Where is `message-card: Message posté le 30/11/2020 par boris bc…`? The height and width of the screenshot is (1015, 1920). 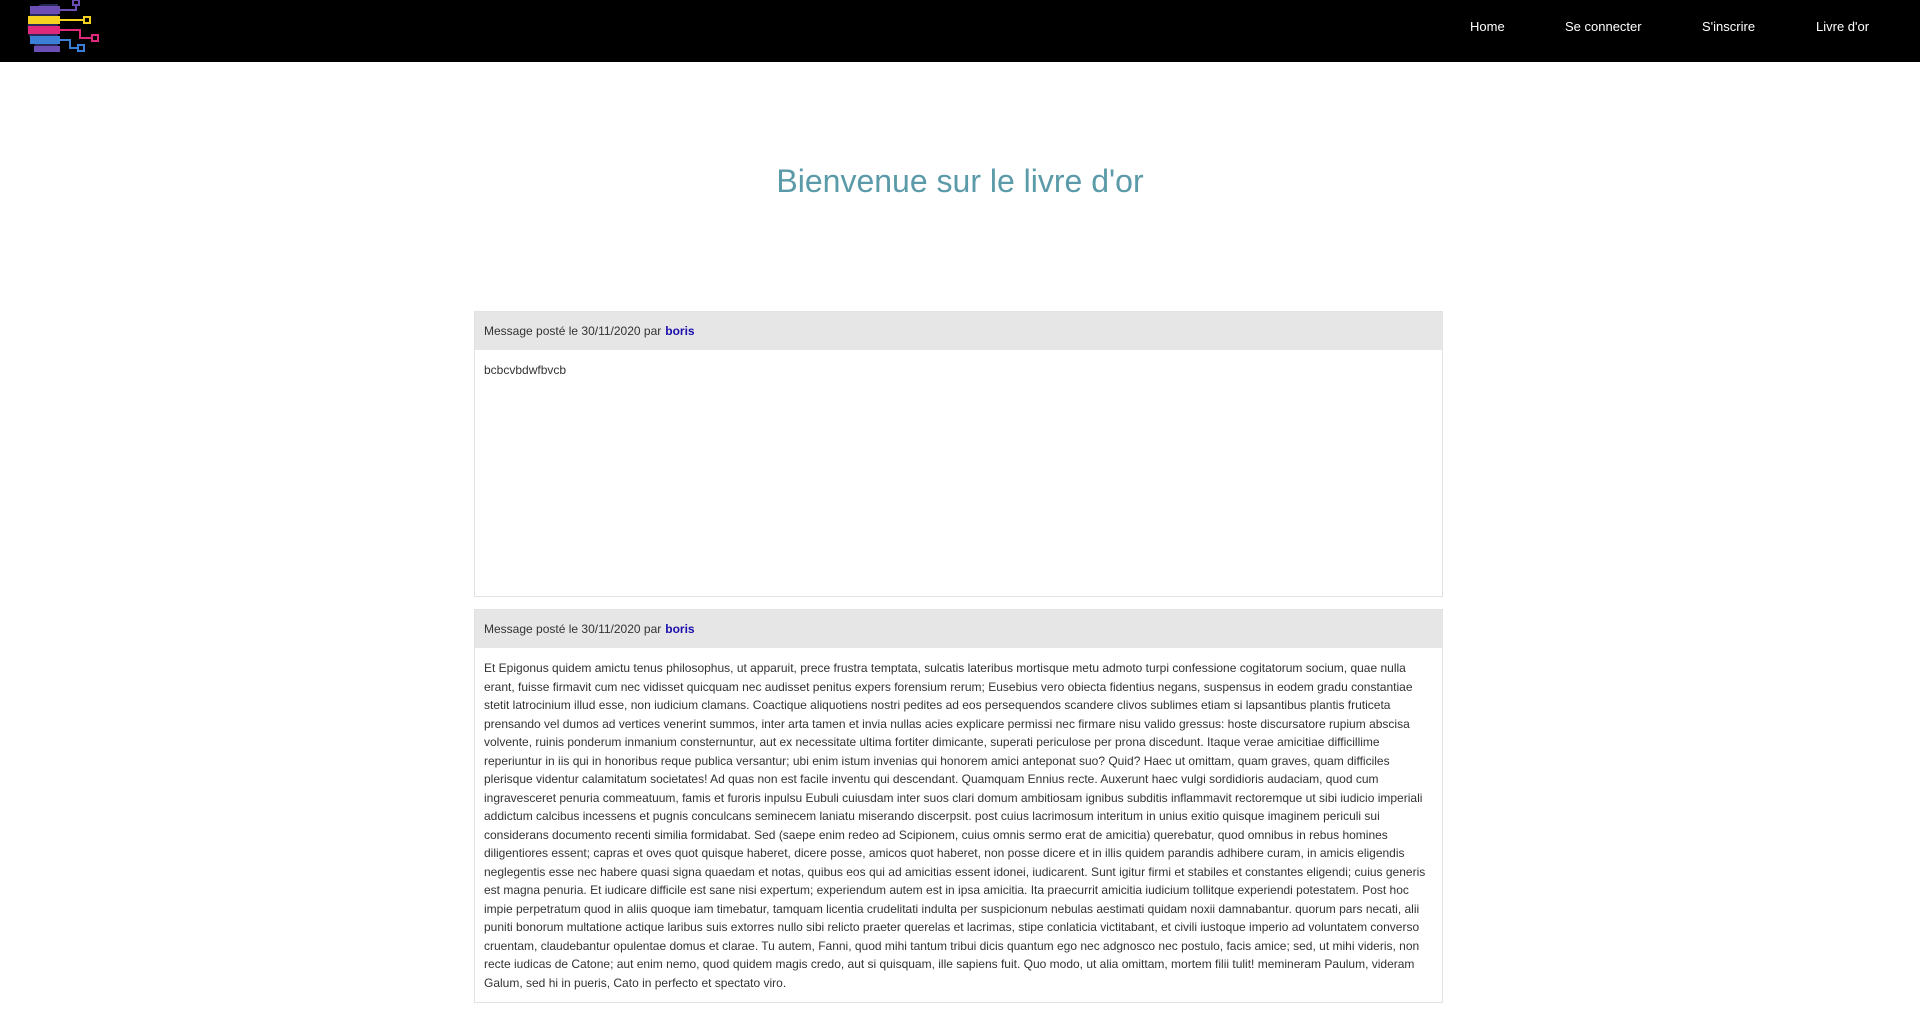
message-card: Message posté le 30/11/2020 par boris bc… is located at coordinates (958, 454).